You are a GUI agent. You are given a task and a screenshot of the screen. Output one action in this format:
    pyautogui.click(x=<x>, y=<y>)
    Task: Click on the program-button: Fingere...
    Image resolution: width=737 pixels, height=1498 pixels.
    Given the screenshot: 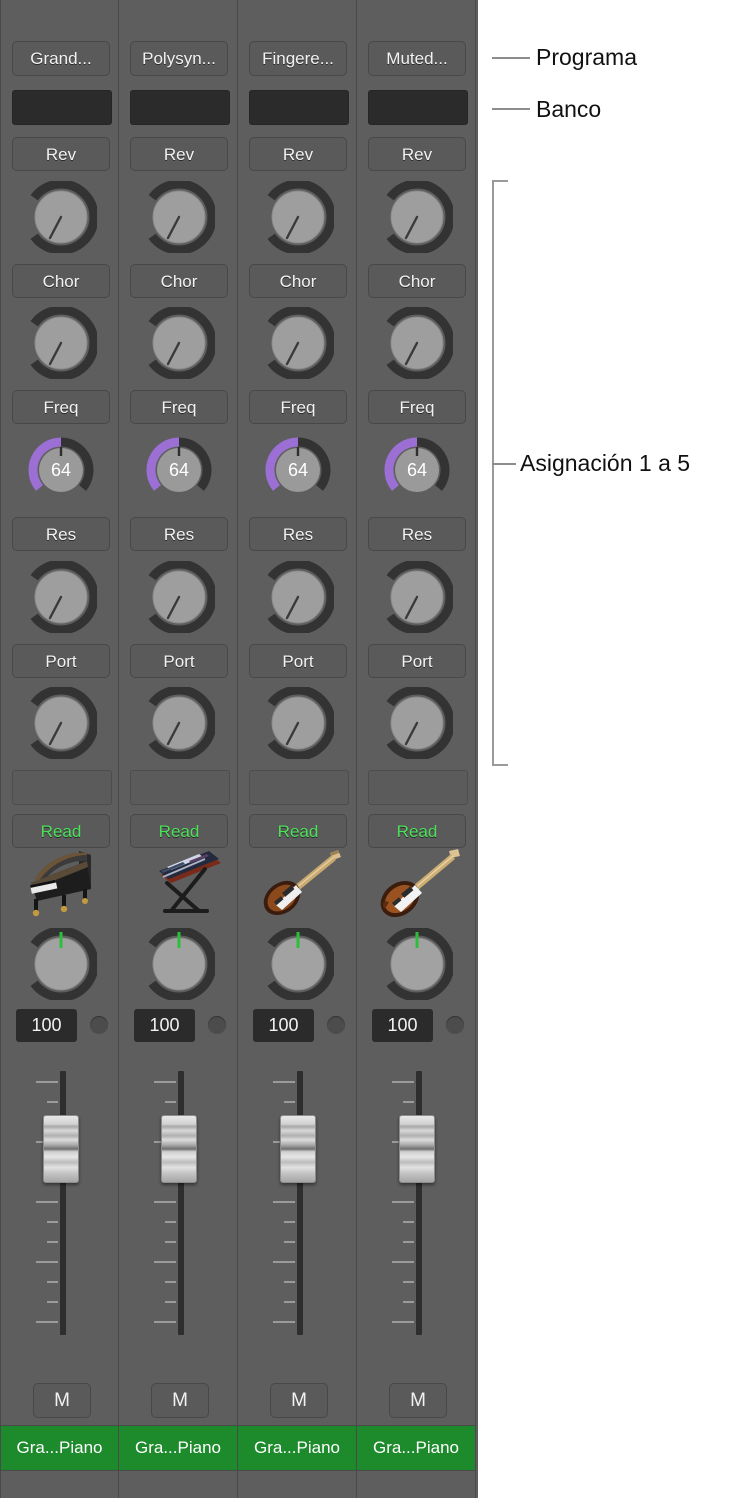 What is the action you would take?
    pyautogui.click(x=298, y=58)
    